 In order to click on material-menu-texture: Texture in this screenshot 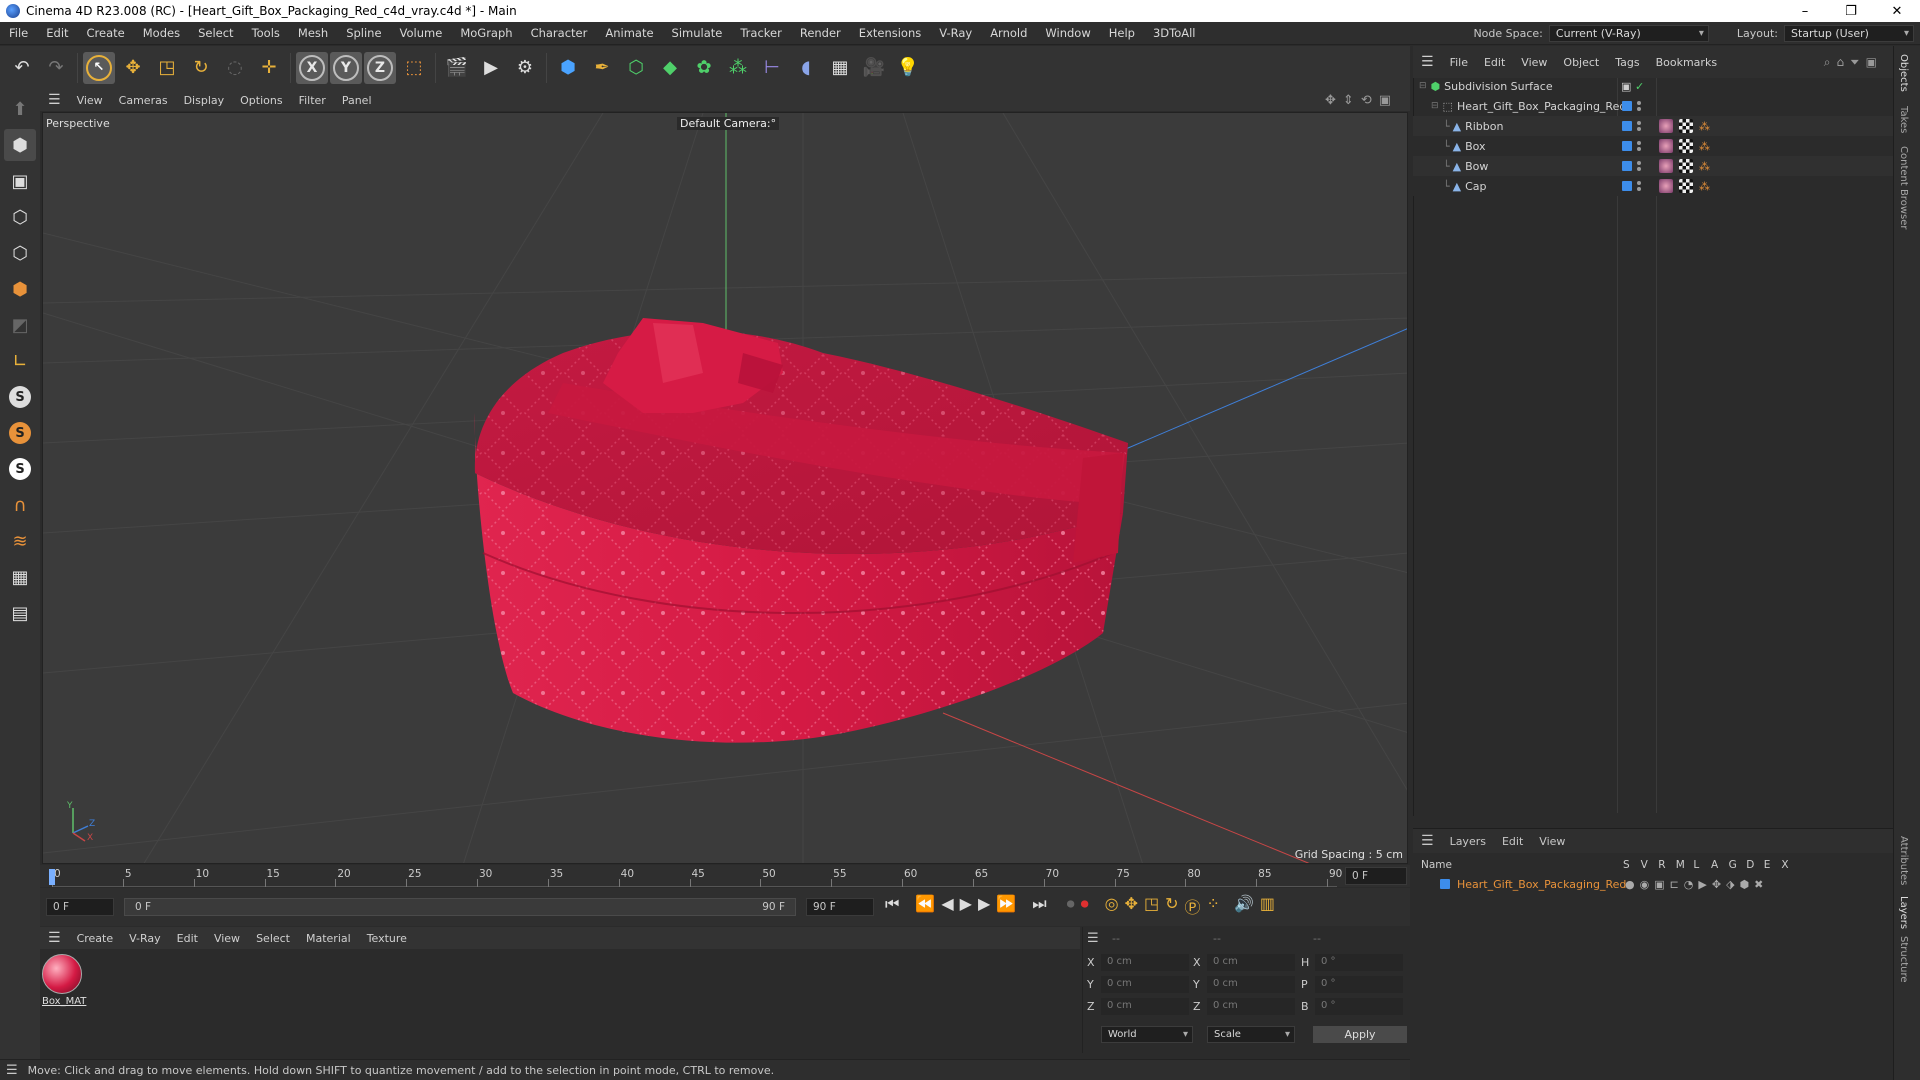, I will do `click(387, 938)`.